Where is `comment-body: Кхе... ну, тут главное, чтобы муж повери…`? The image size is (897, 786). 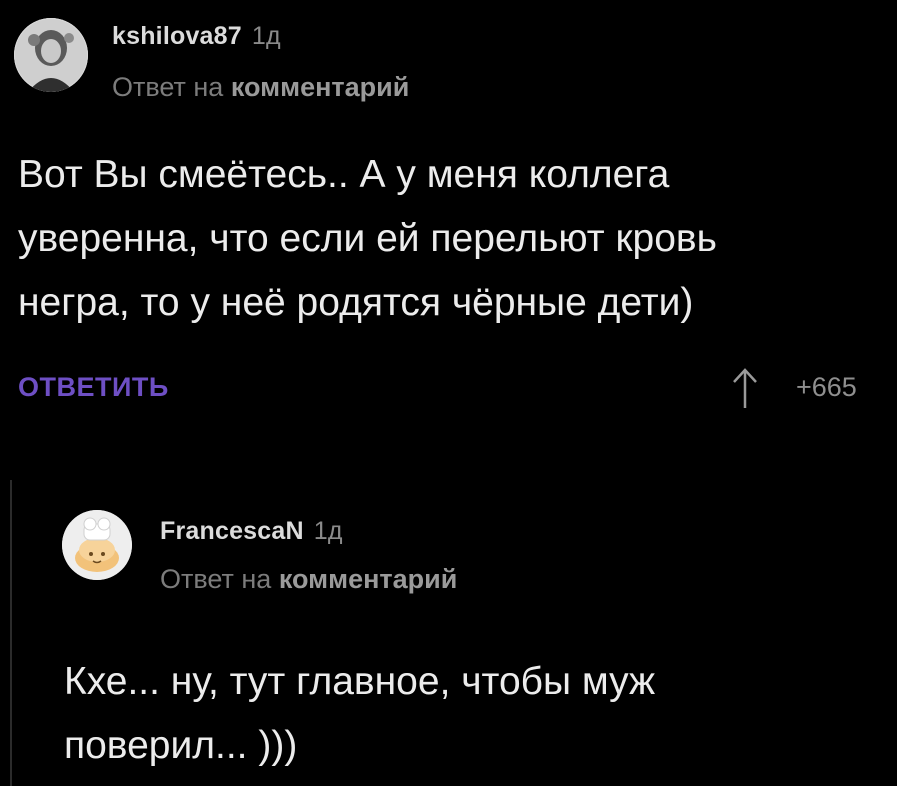
comment-body: Кхе... ну, тут главное, чтобы муж повери… is located at coordinates (464, 714).